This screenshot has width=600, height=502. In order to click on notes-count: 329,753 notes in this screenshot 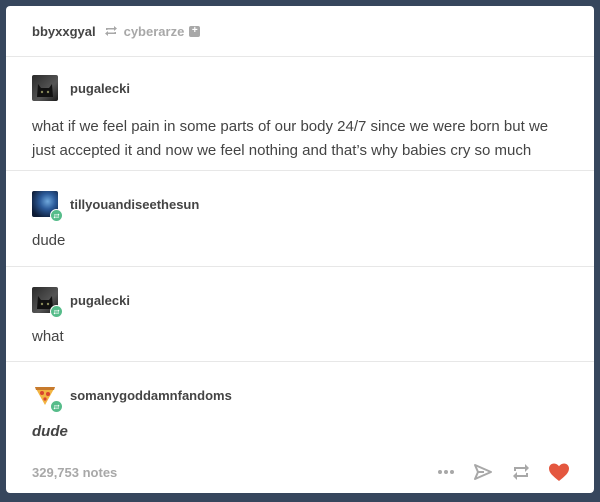, I will do `click(74, 472)`.